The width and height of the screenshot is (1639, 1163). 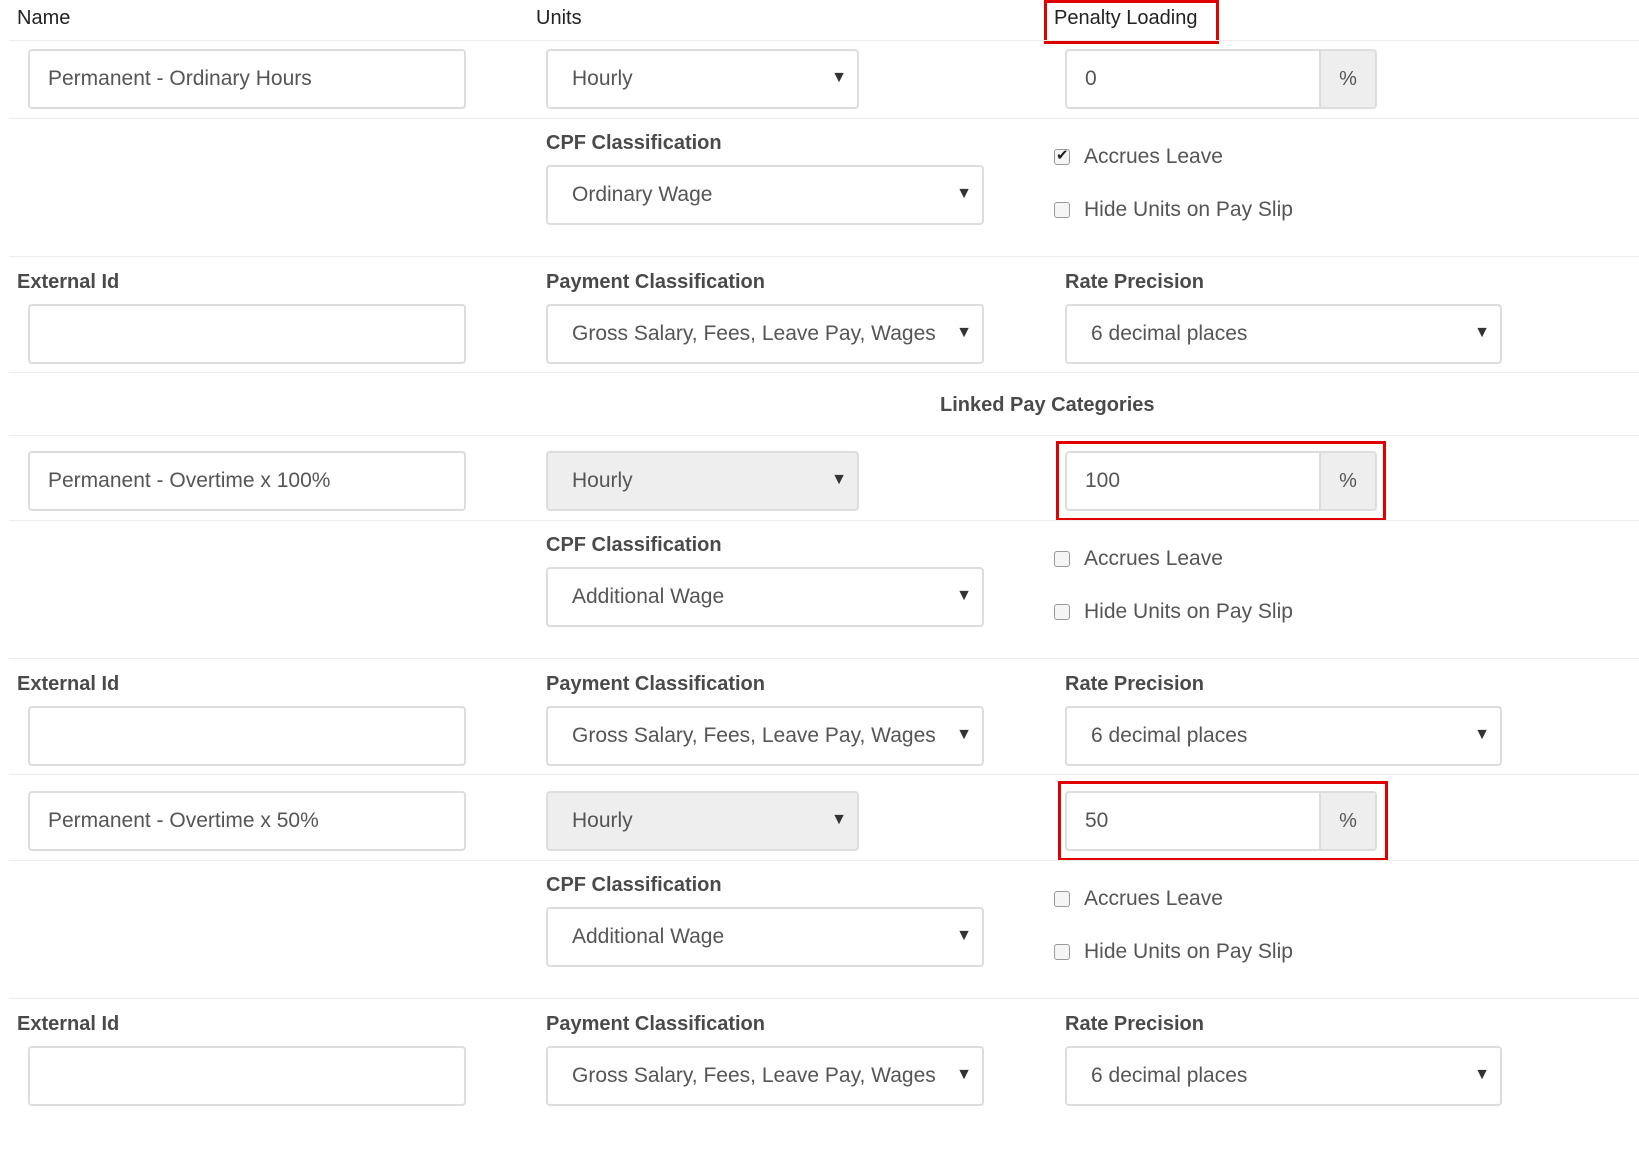 I want to click on linked-1-units-select: Hourly ▼, so click(x=702, y=481).